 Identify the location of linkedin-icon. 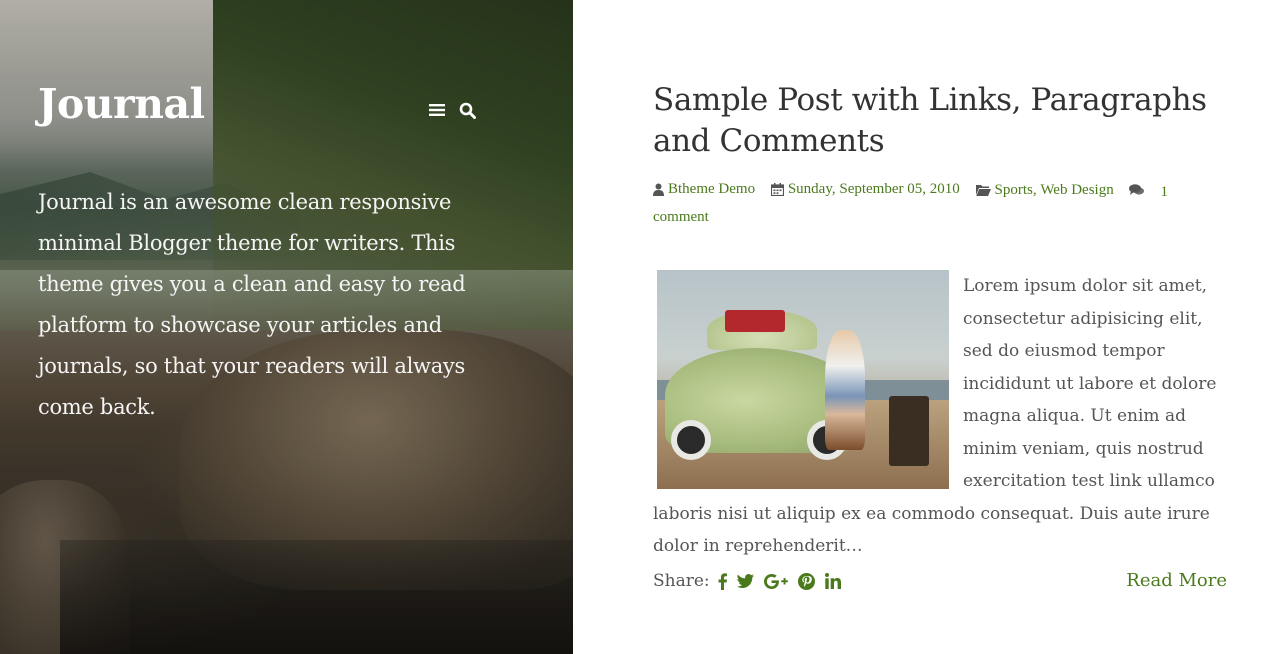
(833, 581).